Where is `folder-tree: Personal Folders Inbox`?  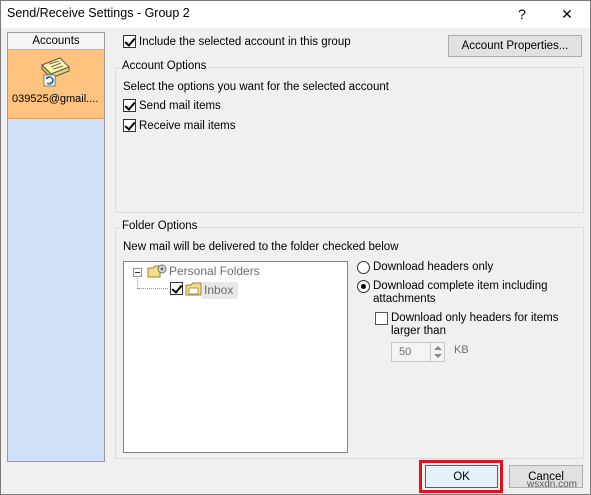 folder-tree: Personal Folders Inbox is located at coordinates (235, 357).